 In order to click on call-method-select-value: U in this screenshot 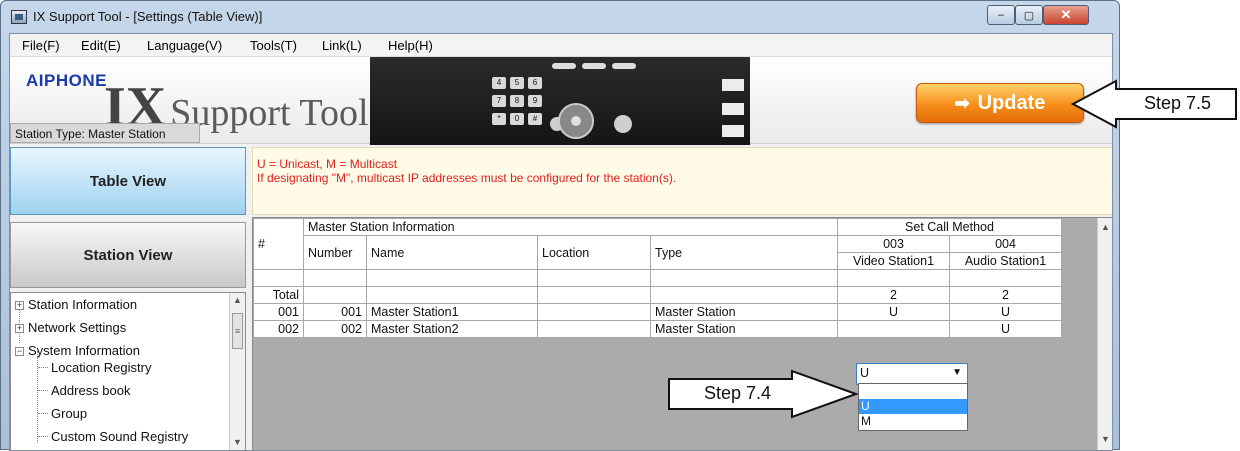, I will do `click(865, 373)`.